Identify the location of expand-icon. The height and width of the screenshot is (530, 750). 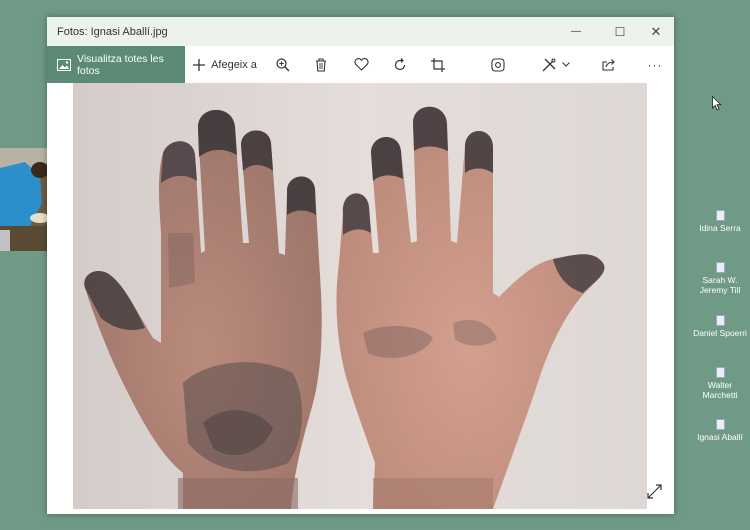
(654, 493).